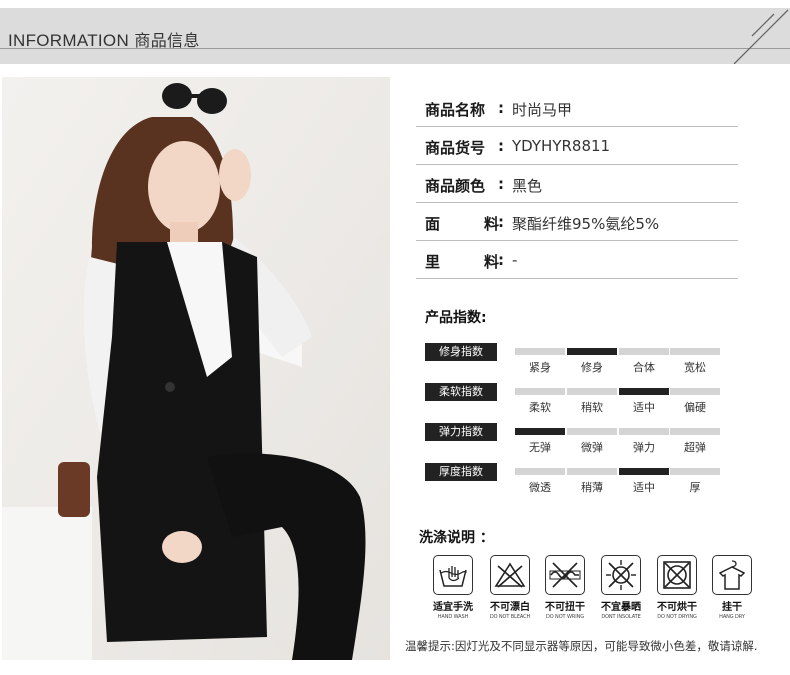 The width and height of the screenshot is (790, 675). Describe the element at coordinates (592, 407) in the screenshot. I see `index-option: 稍软` at that location.